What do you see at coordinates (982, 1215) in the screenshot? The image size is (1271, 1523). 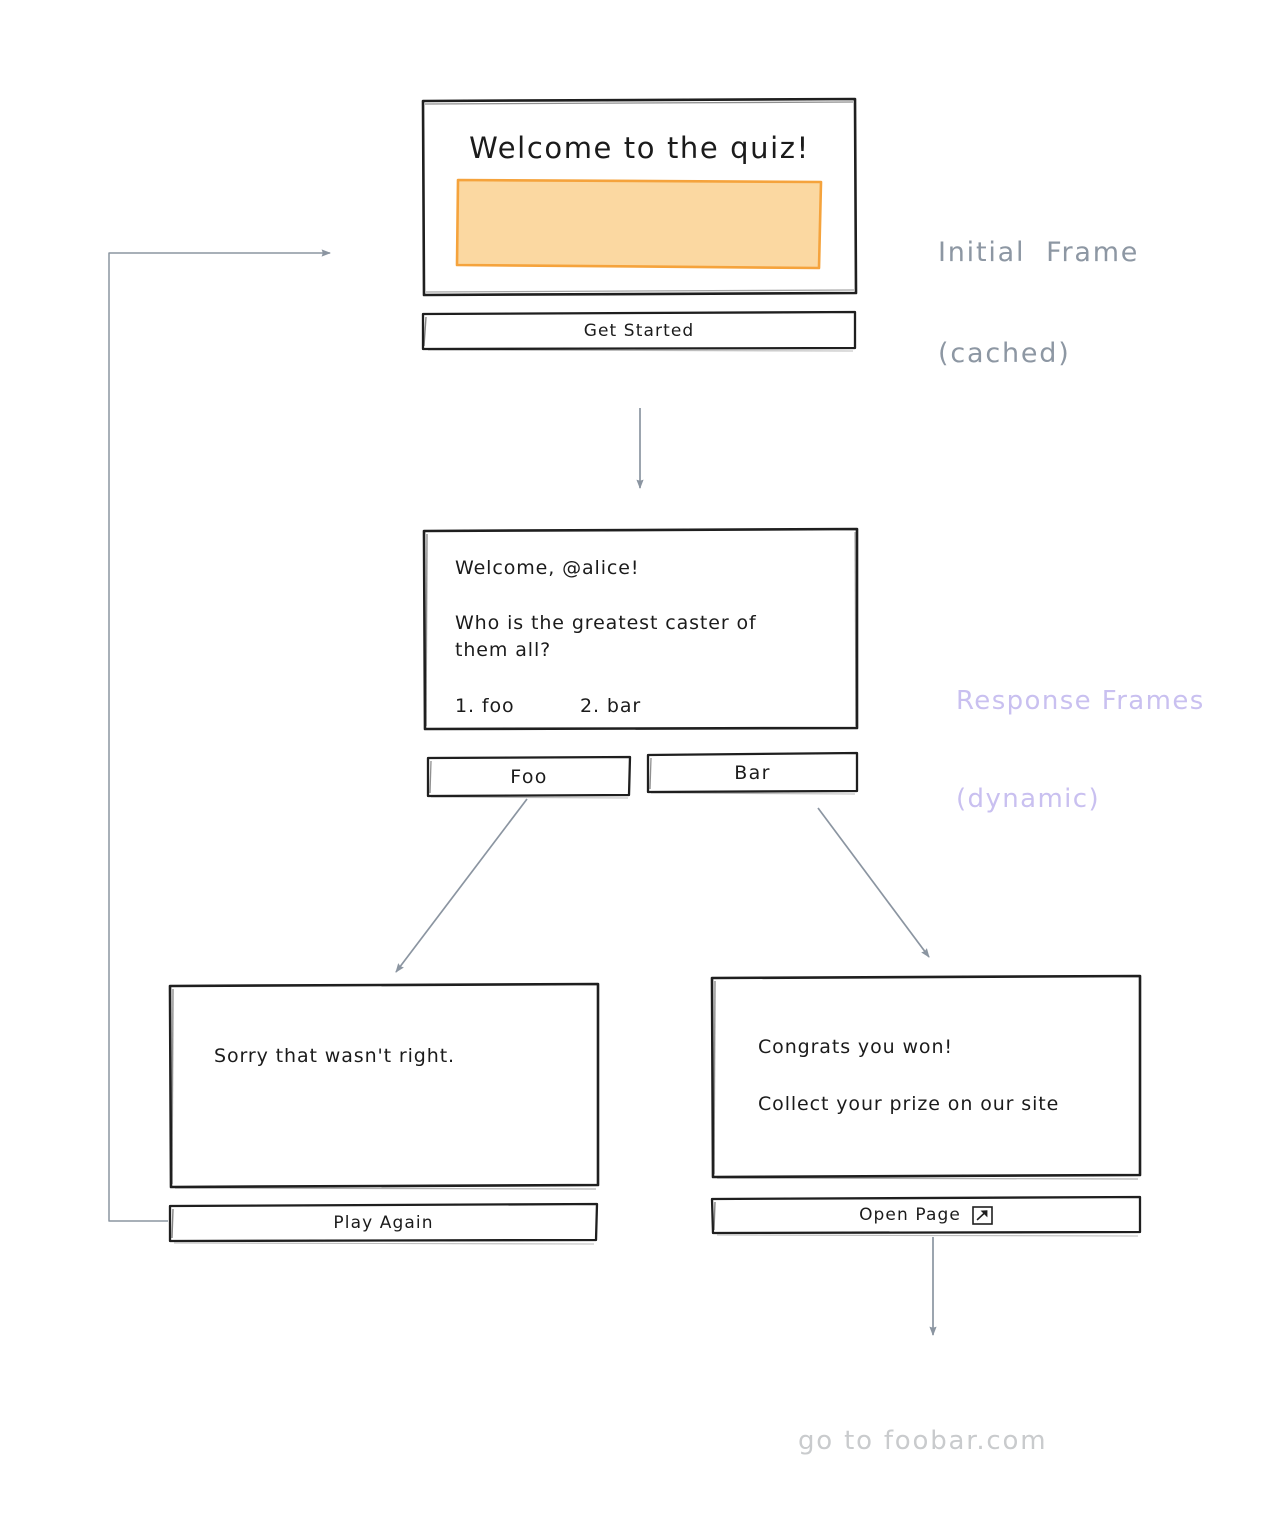 I see `external-link-icon` at bounding box center [982, 1215].